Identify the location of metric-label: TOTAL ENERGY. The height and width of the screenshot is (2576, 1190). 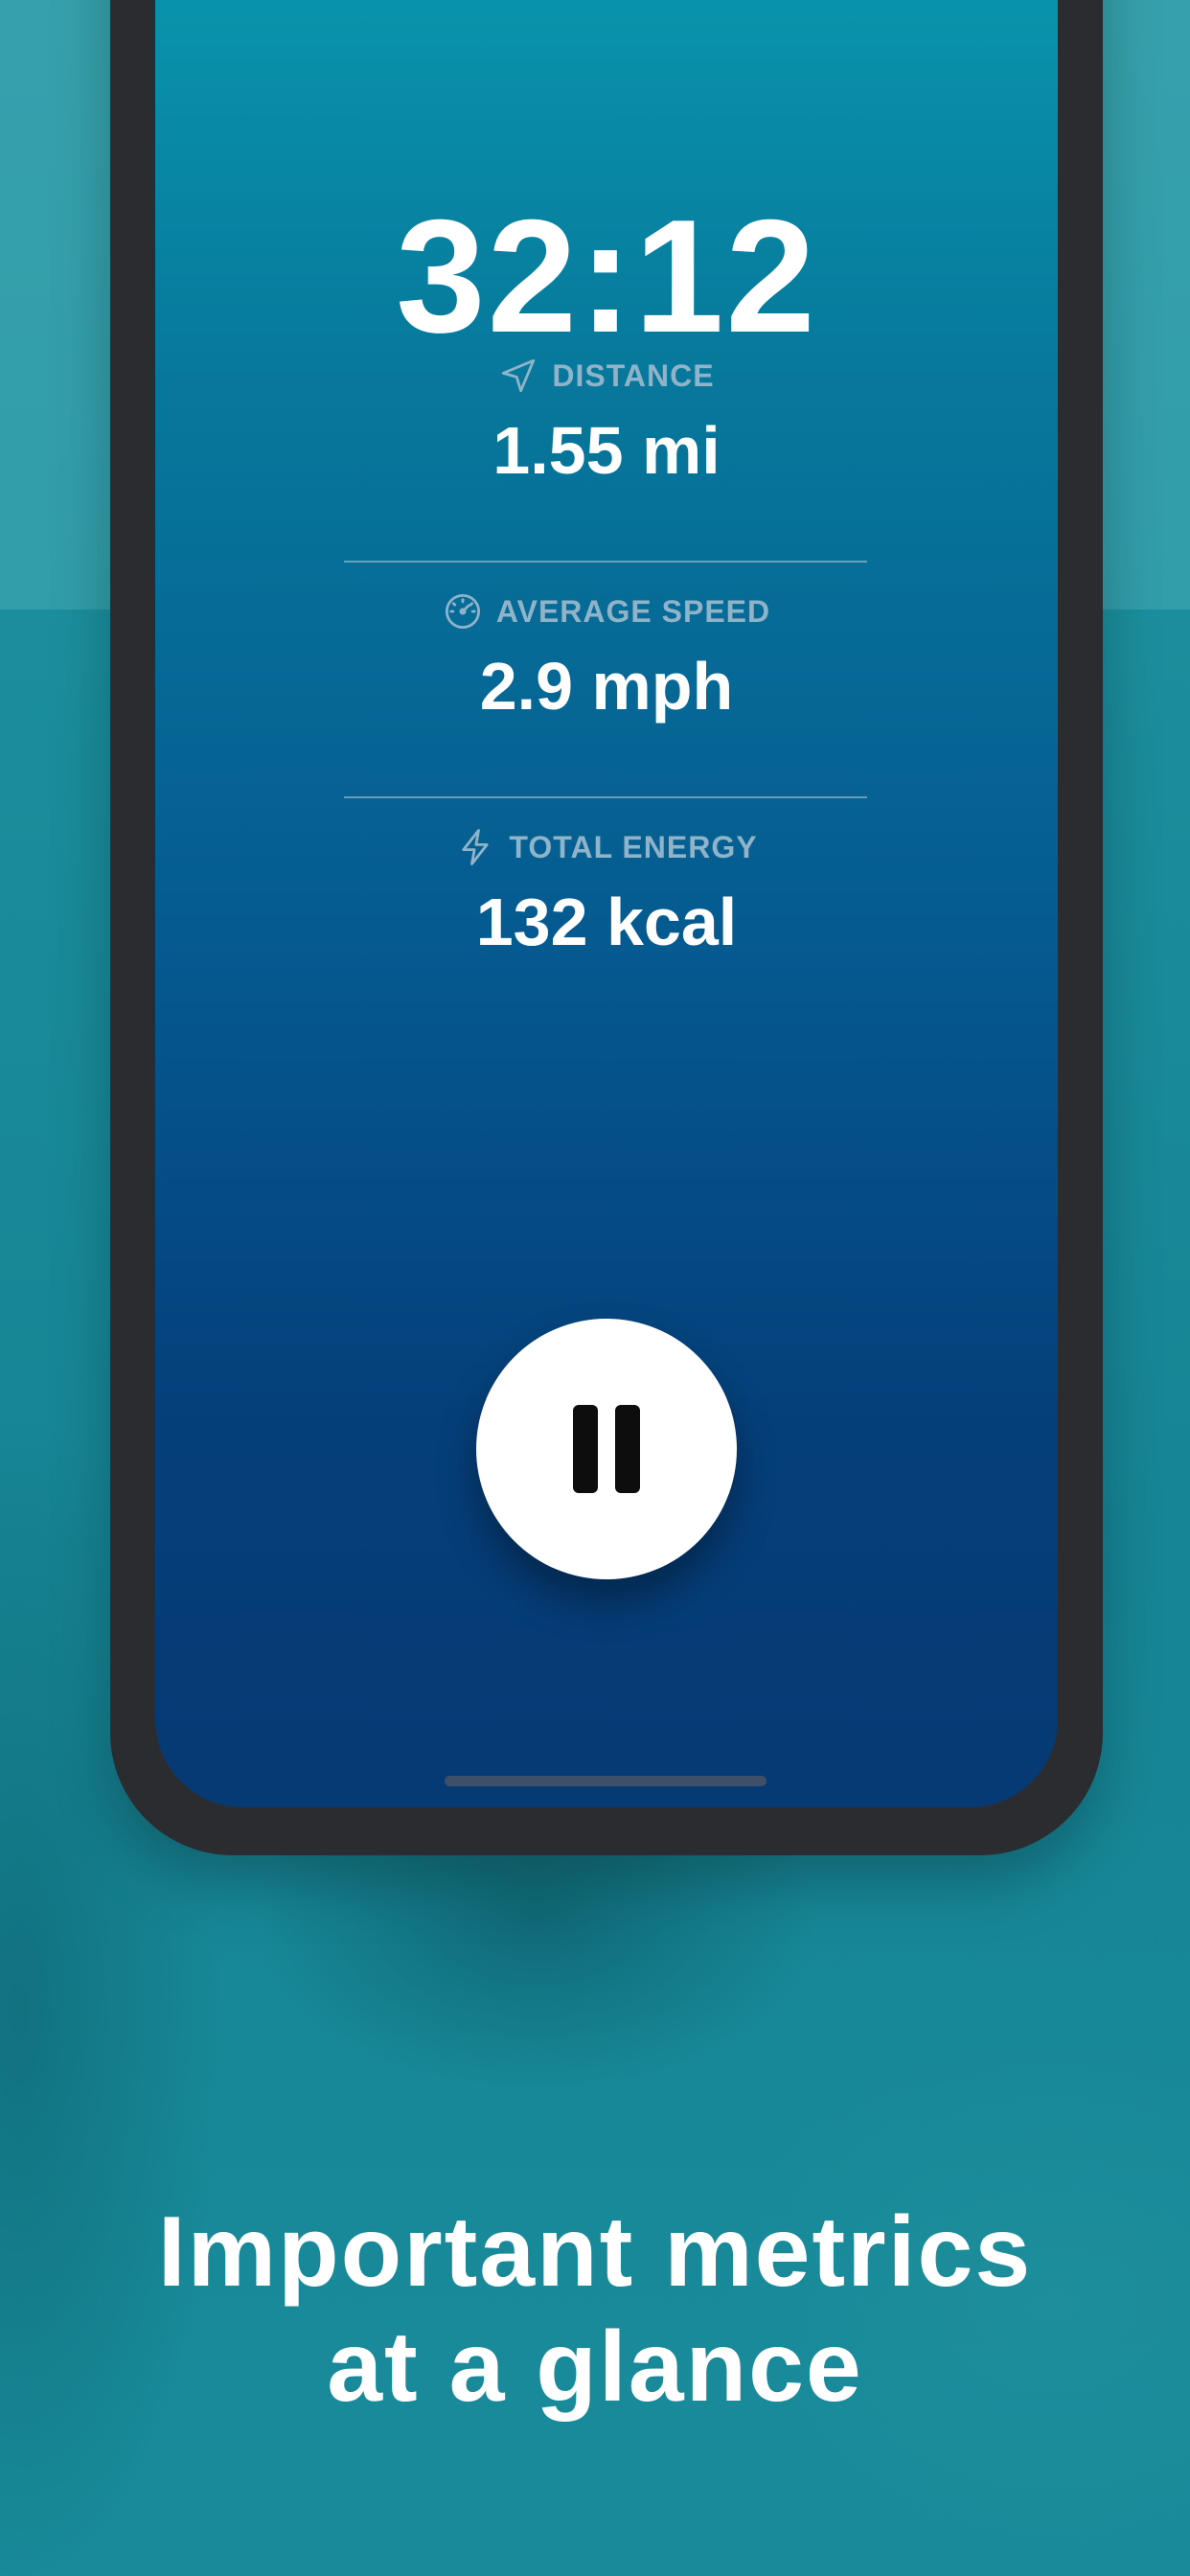
(634, 846).